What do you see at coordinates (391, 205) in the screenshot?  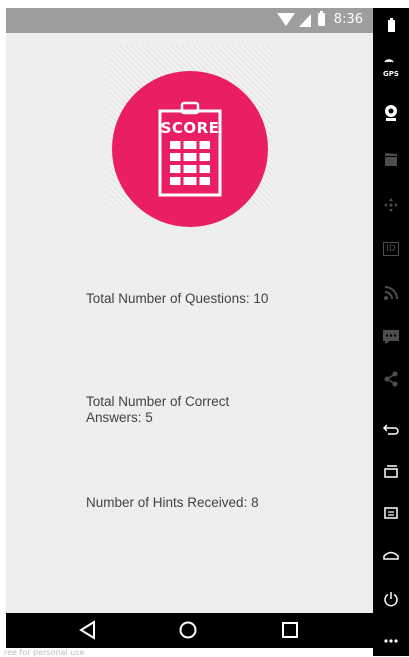 I see `dpad-icon` at bounding box center [391, 205].